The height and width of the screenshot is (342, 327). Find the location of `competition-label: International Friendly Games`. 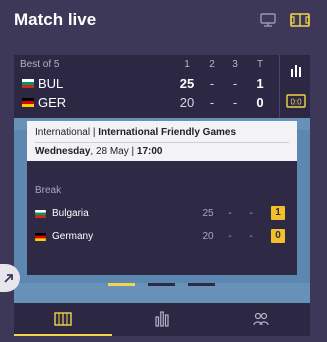

competition-label: International Friendly Games is located at coordinates (167, 132).